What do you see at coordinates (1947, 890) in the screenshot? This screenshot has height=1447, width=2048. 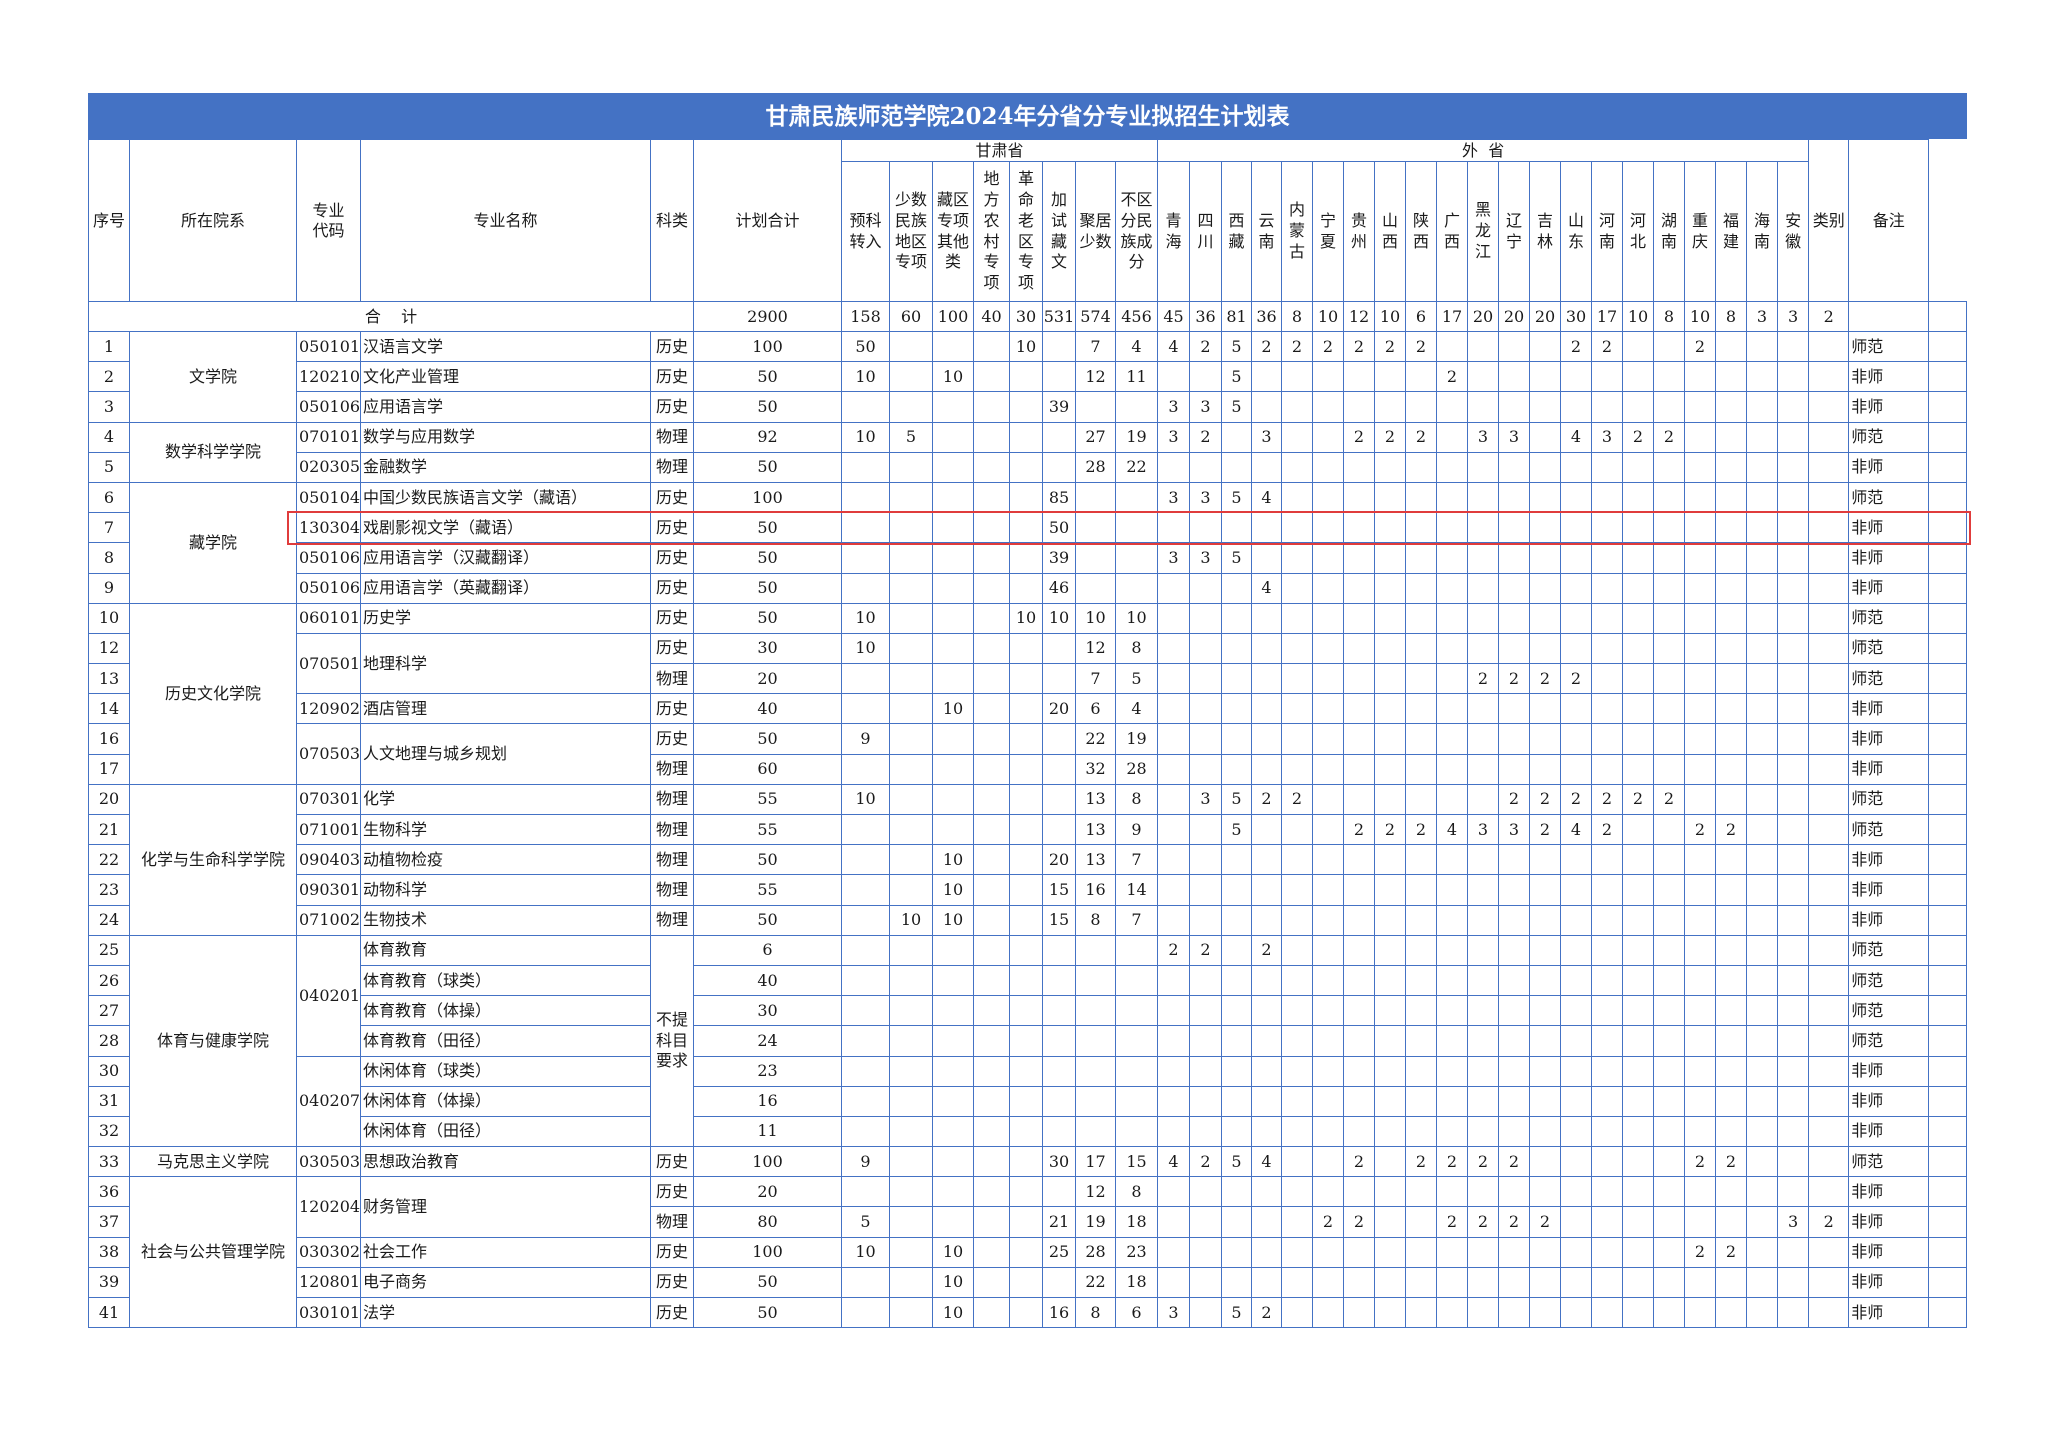 I see `remark-cell` at bounding box center [1947, 890].